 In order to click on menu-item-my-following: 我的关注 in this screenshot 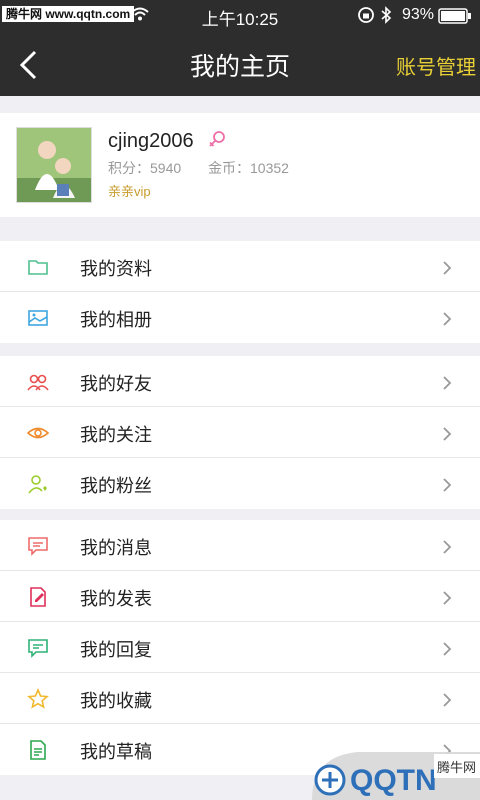, I will do `click(240, 432)`.